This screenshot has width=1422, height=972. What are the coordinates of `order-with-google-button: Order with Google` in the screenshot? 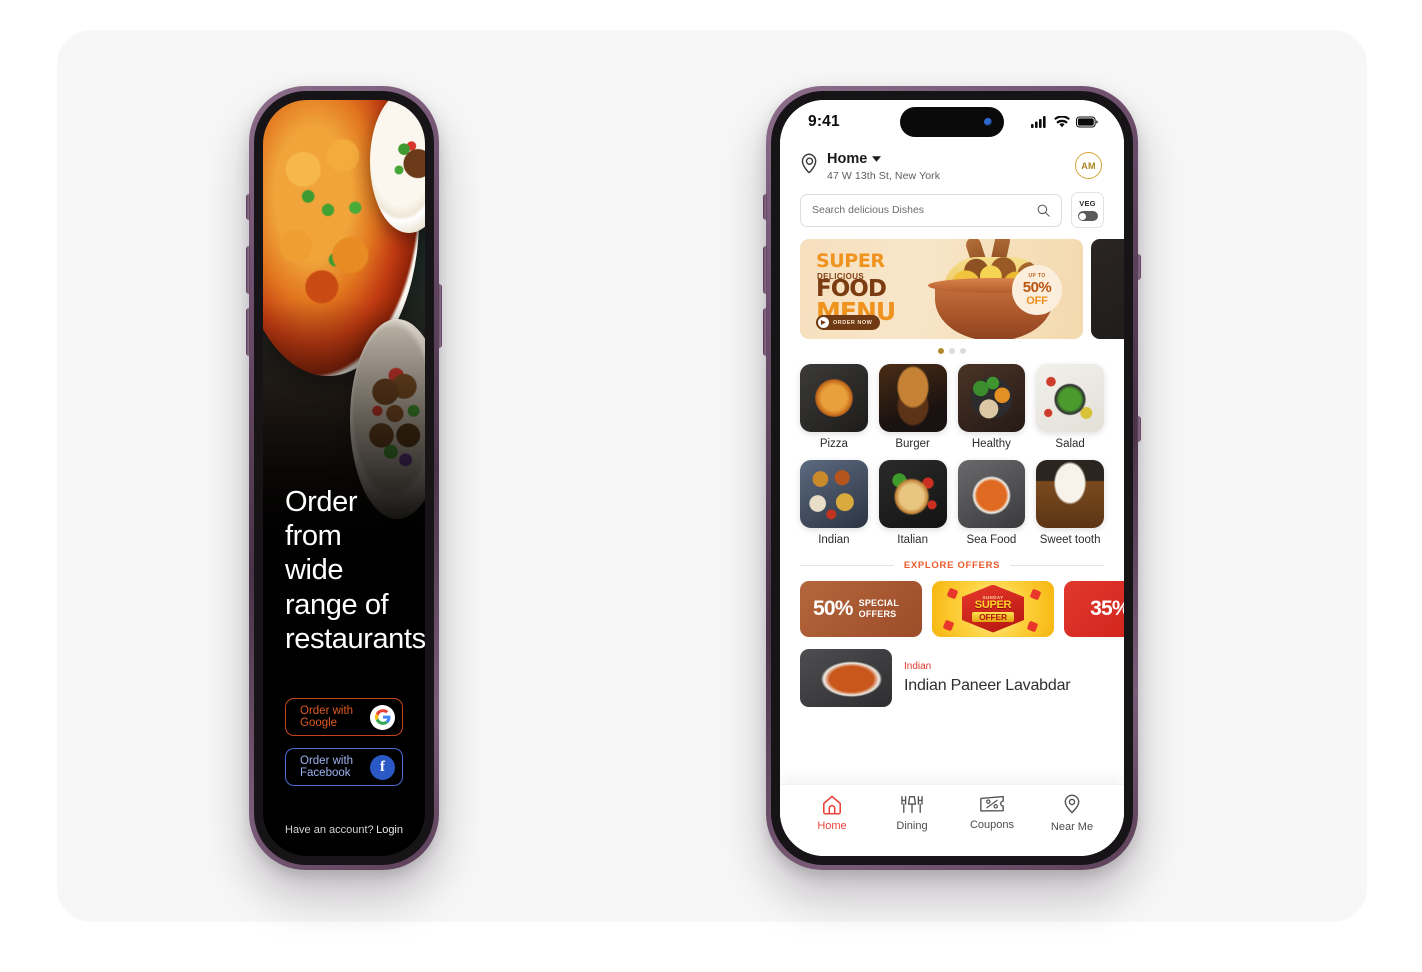 It's located at (344, 717).